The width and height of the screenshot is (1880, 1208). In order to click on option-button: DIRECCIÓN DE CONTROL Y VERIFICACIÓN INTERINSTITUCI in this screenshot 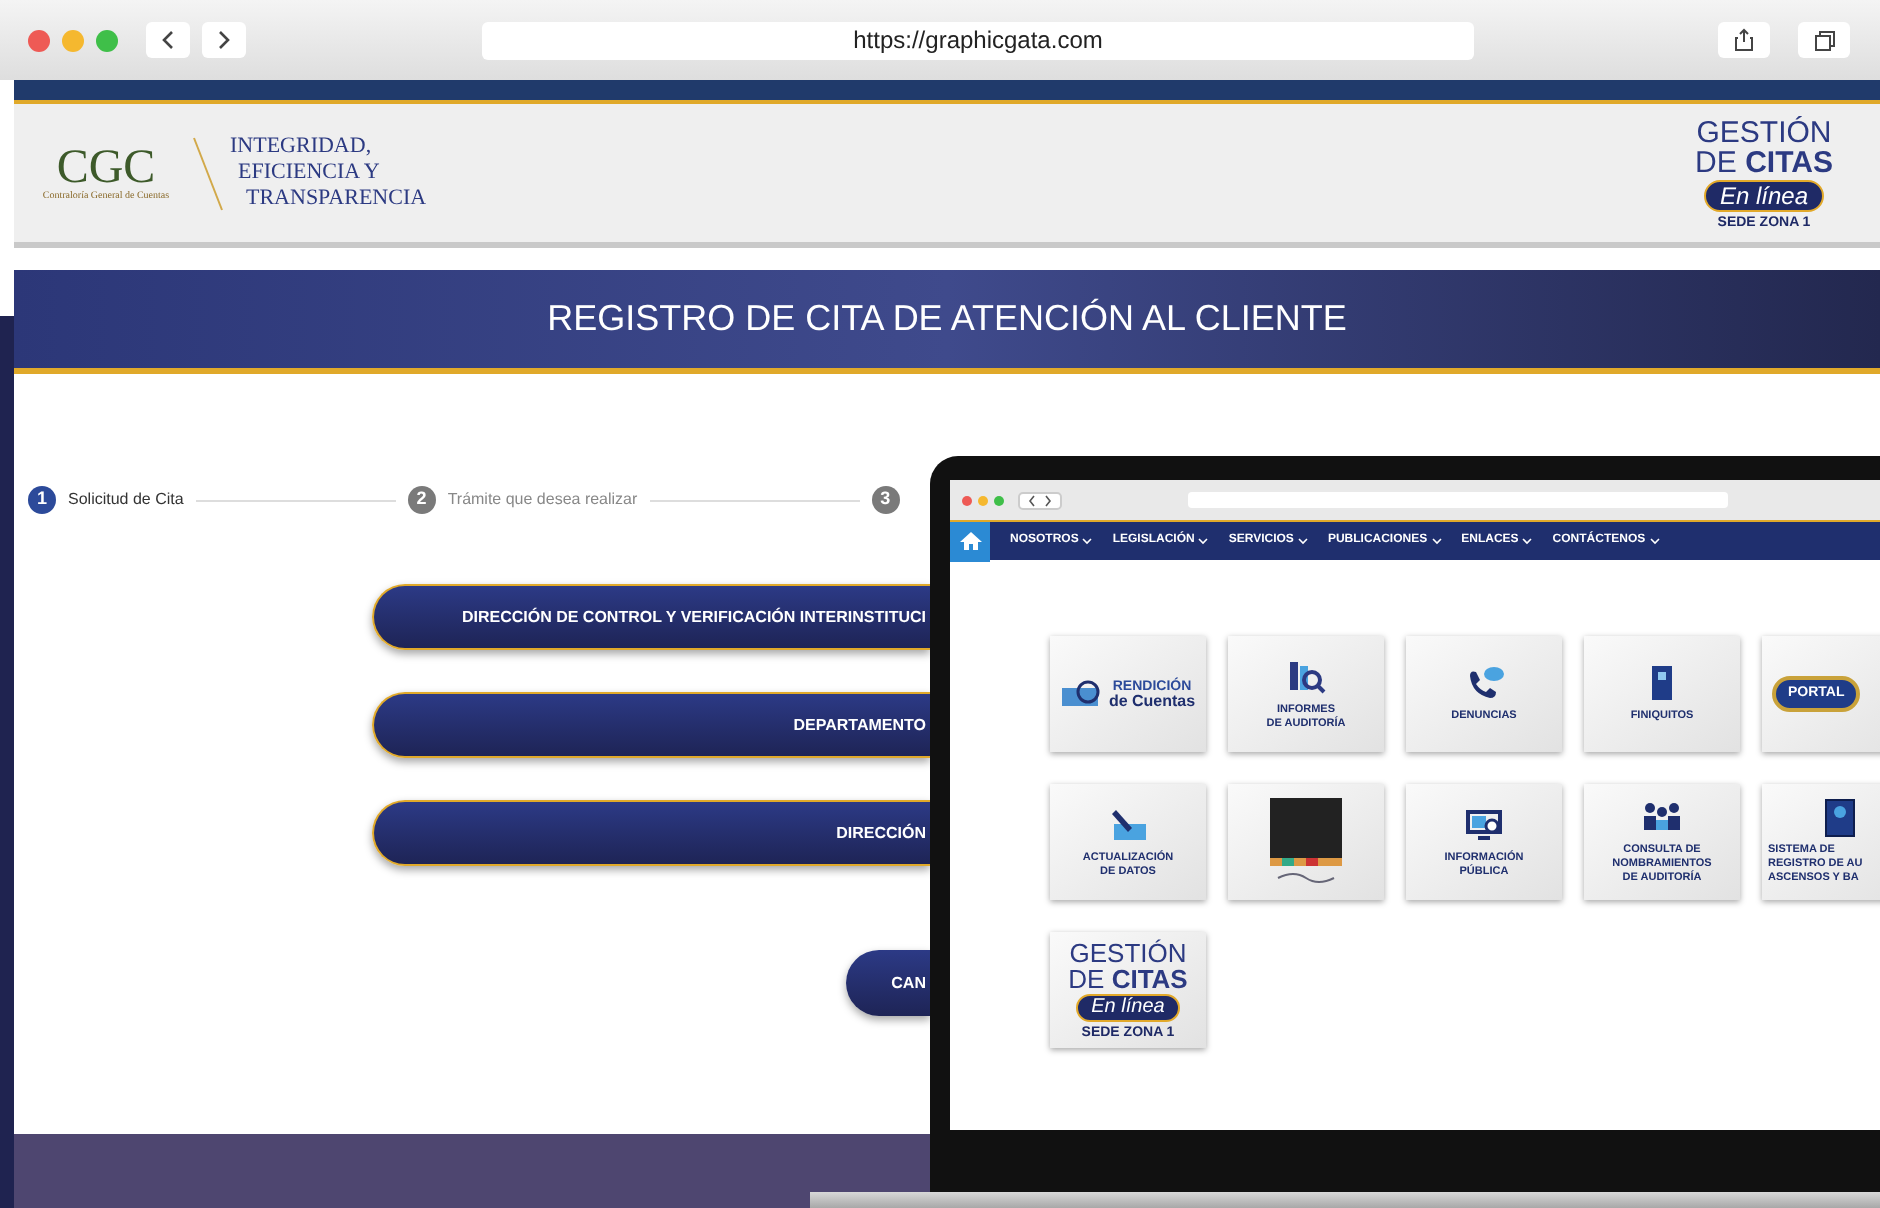, I will do `click(651, 617)`.